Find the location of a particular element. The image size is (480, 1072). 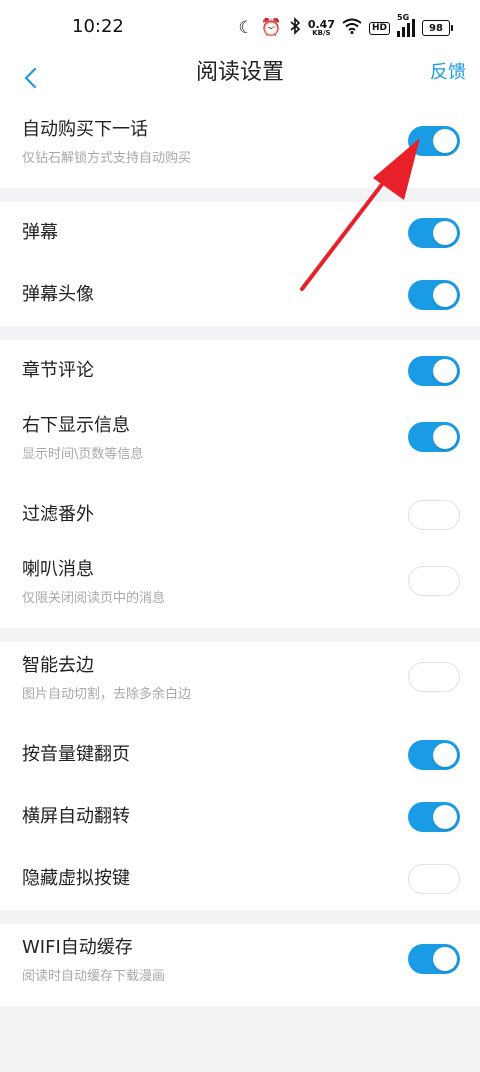

status-icons: ☾ ⏰ 0.47 KB/S HD 5G 98 is located at coordinates (345, 27).